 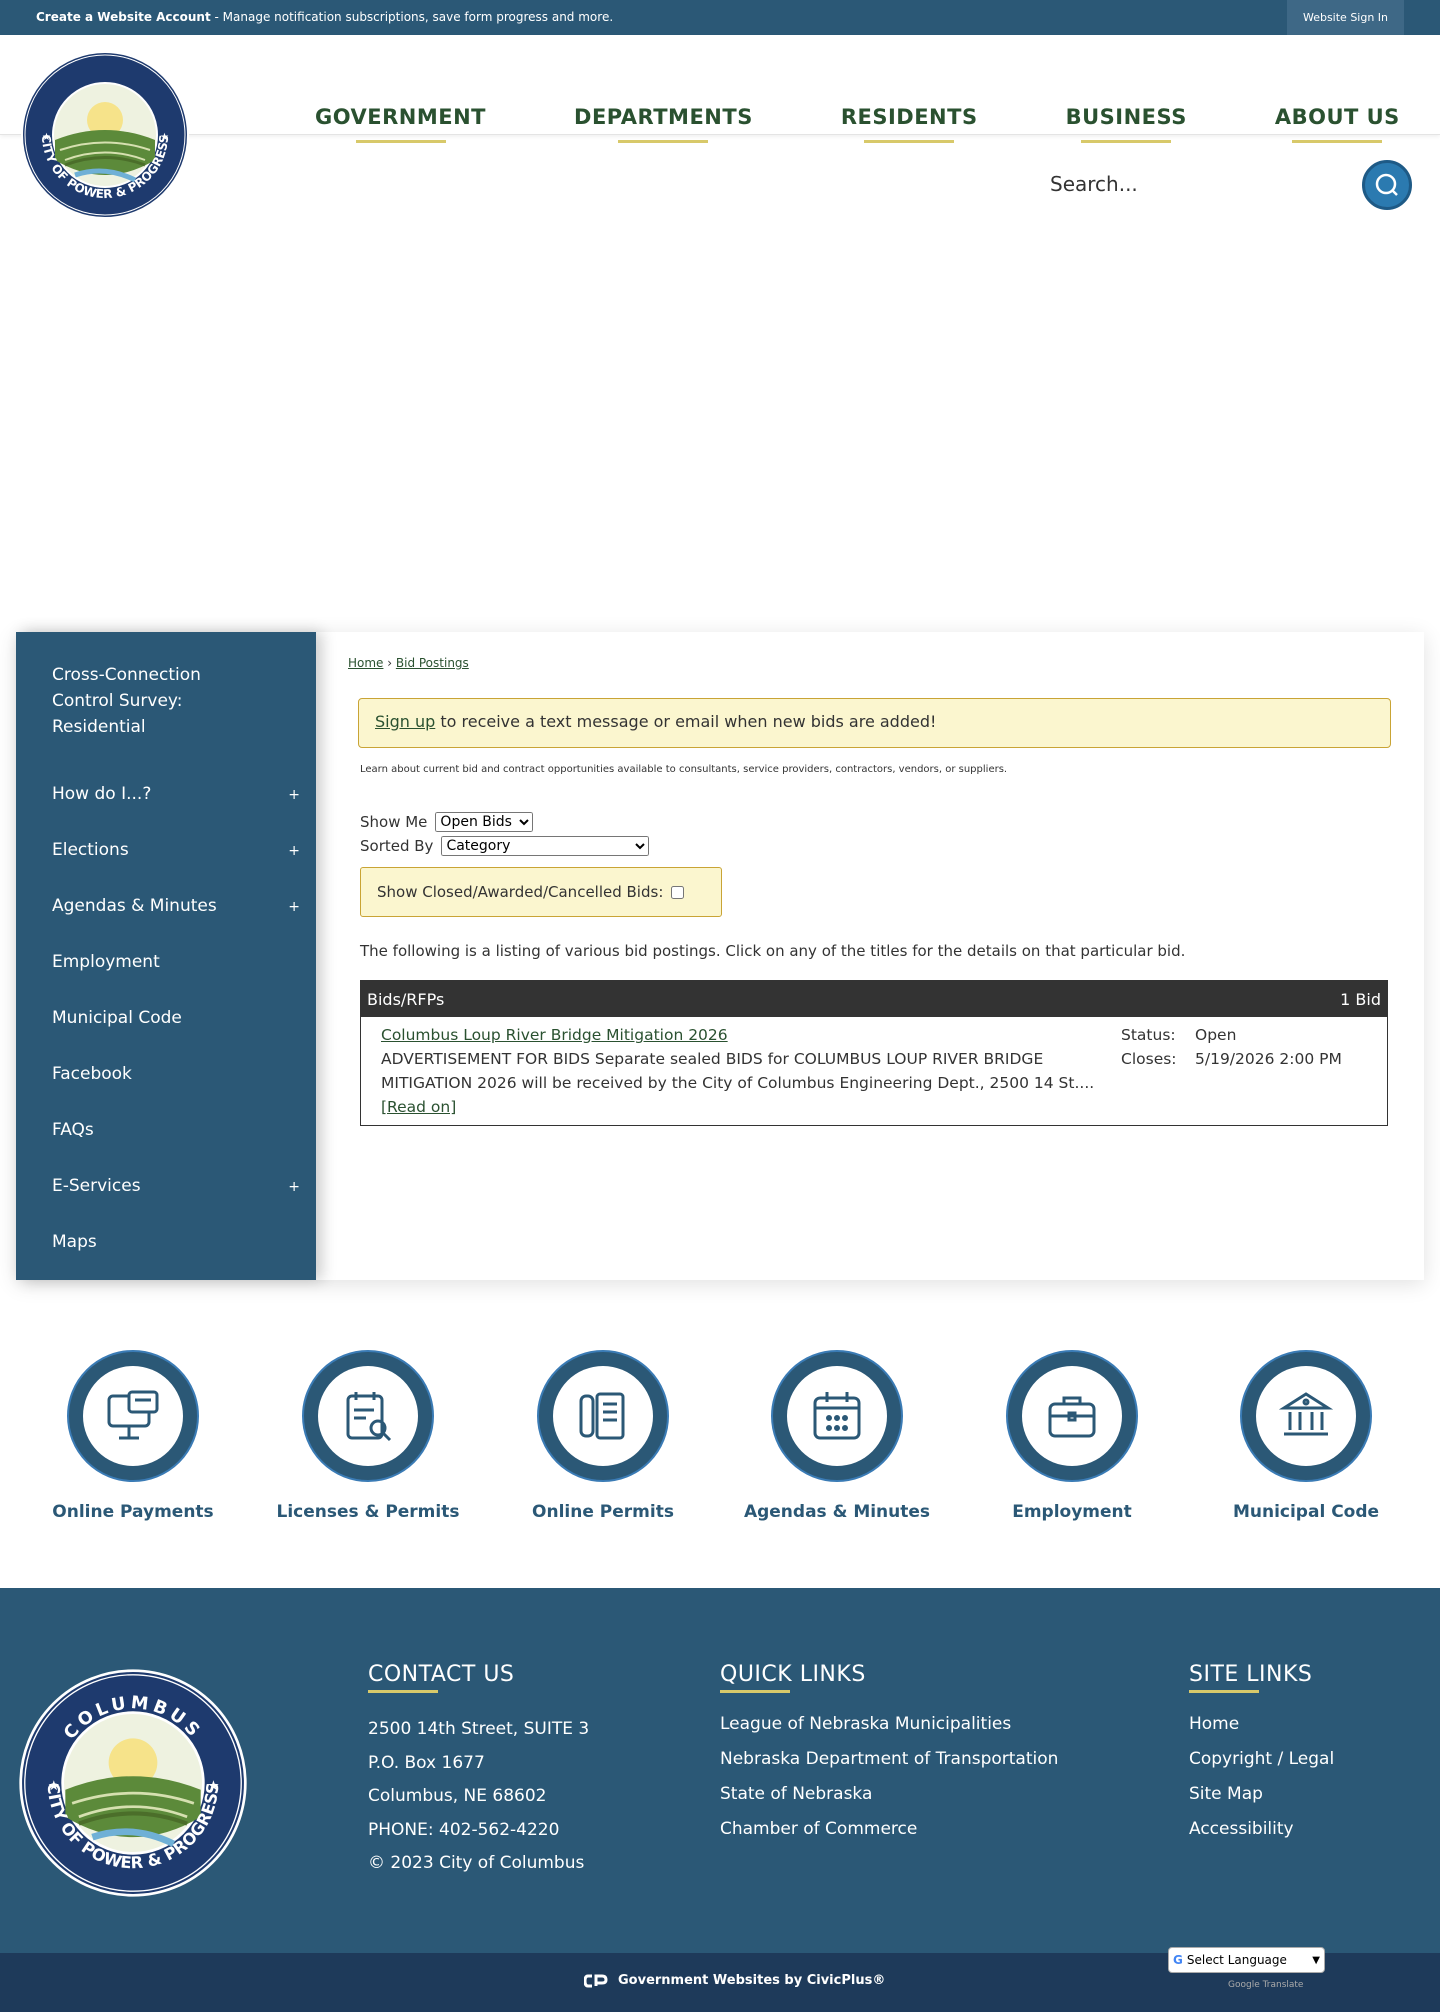 What do you see at coordinates (1261, 1677) in the screenshot?
I see `footer-site-title: SITE LINKS` at bounding box center [1261, 1677].